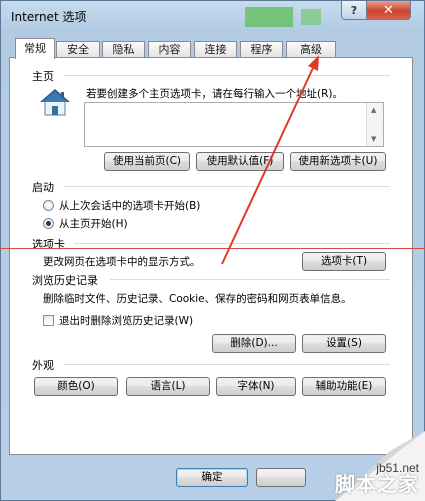 This screenshot has width=425, height=501. I want to click on watermark-brand: 脚本之家, so click(377, 484).